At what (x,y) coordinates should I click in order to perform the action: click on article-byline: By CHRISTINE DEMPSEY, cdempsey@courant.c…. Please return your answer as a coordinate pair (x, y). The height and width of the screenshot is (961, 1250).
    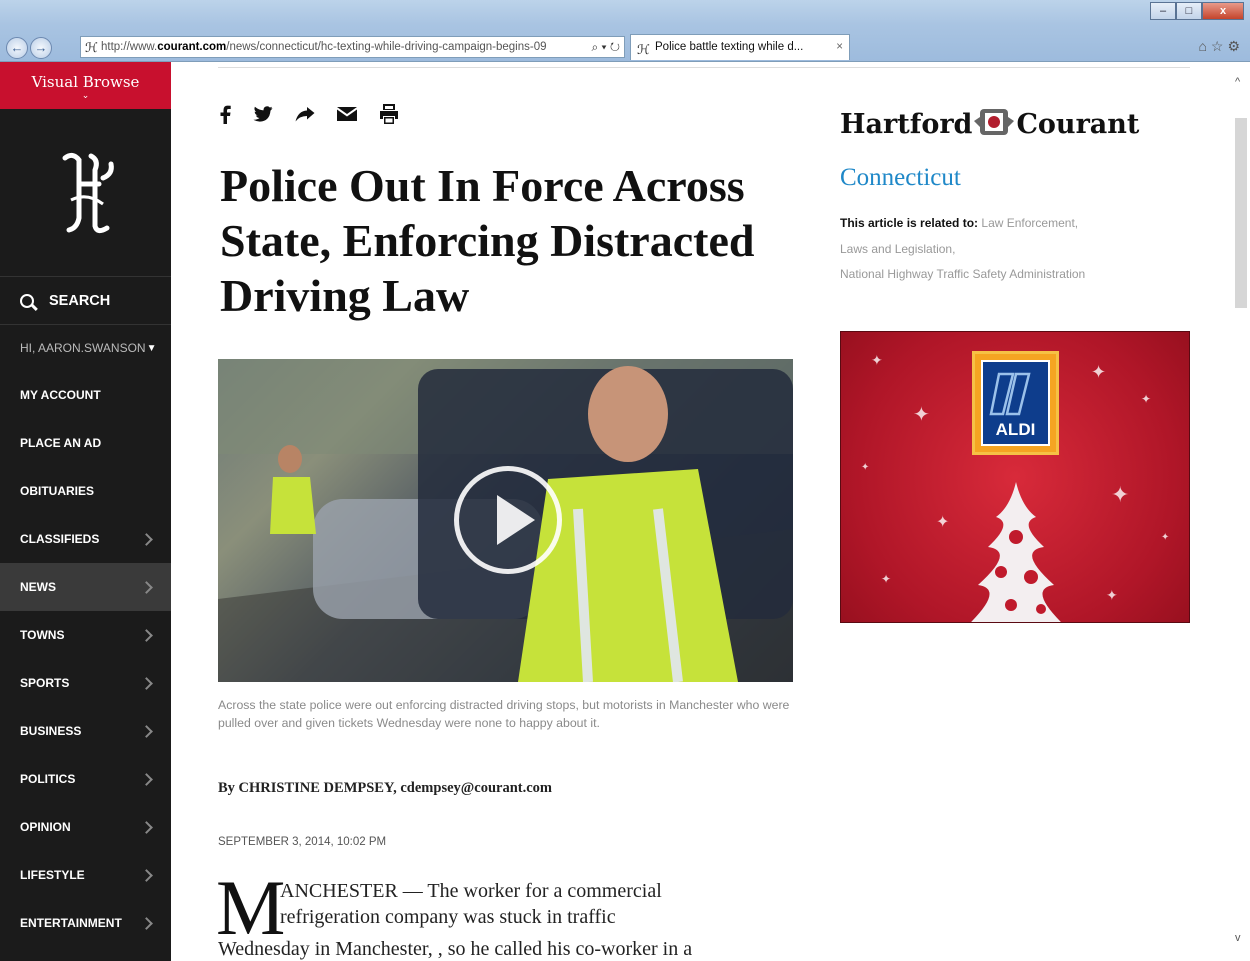
    Looking at the image, I should click on (385, 788).